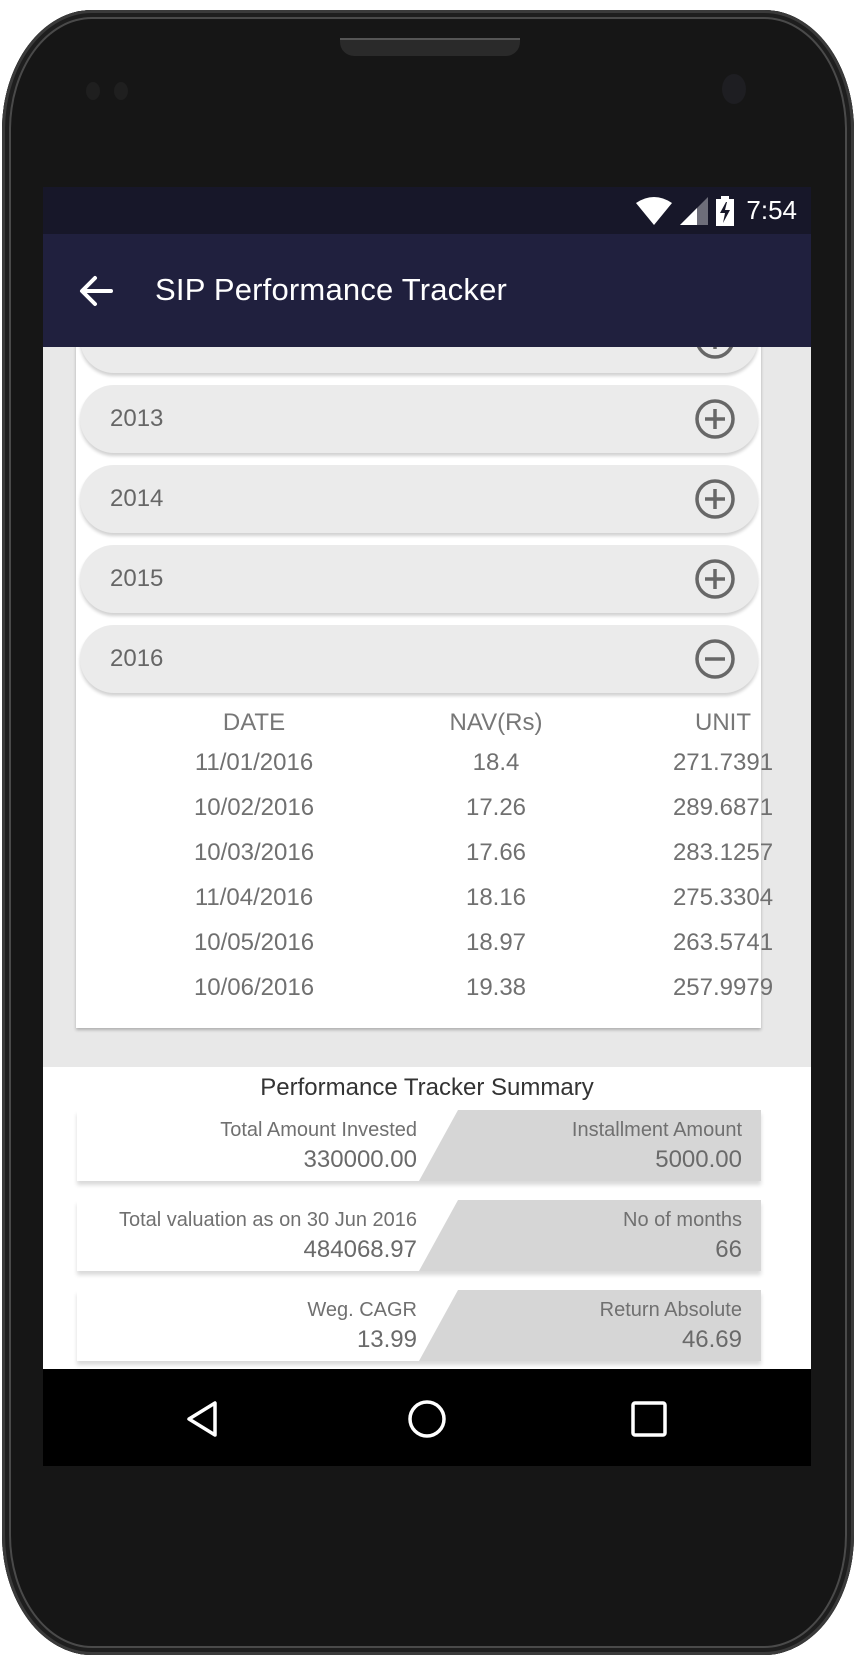 This screenshot has width=856, height=1659. I want to click on cell-nav: 18.97, so click(496, 942).